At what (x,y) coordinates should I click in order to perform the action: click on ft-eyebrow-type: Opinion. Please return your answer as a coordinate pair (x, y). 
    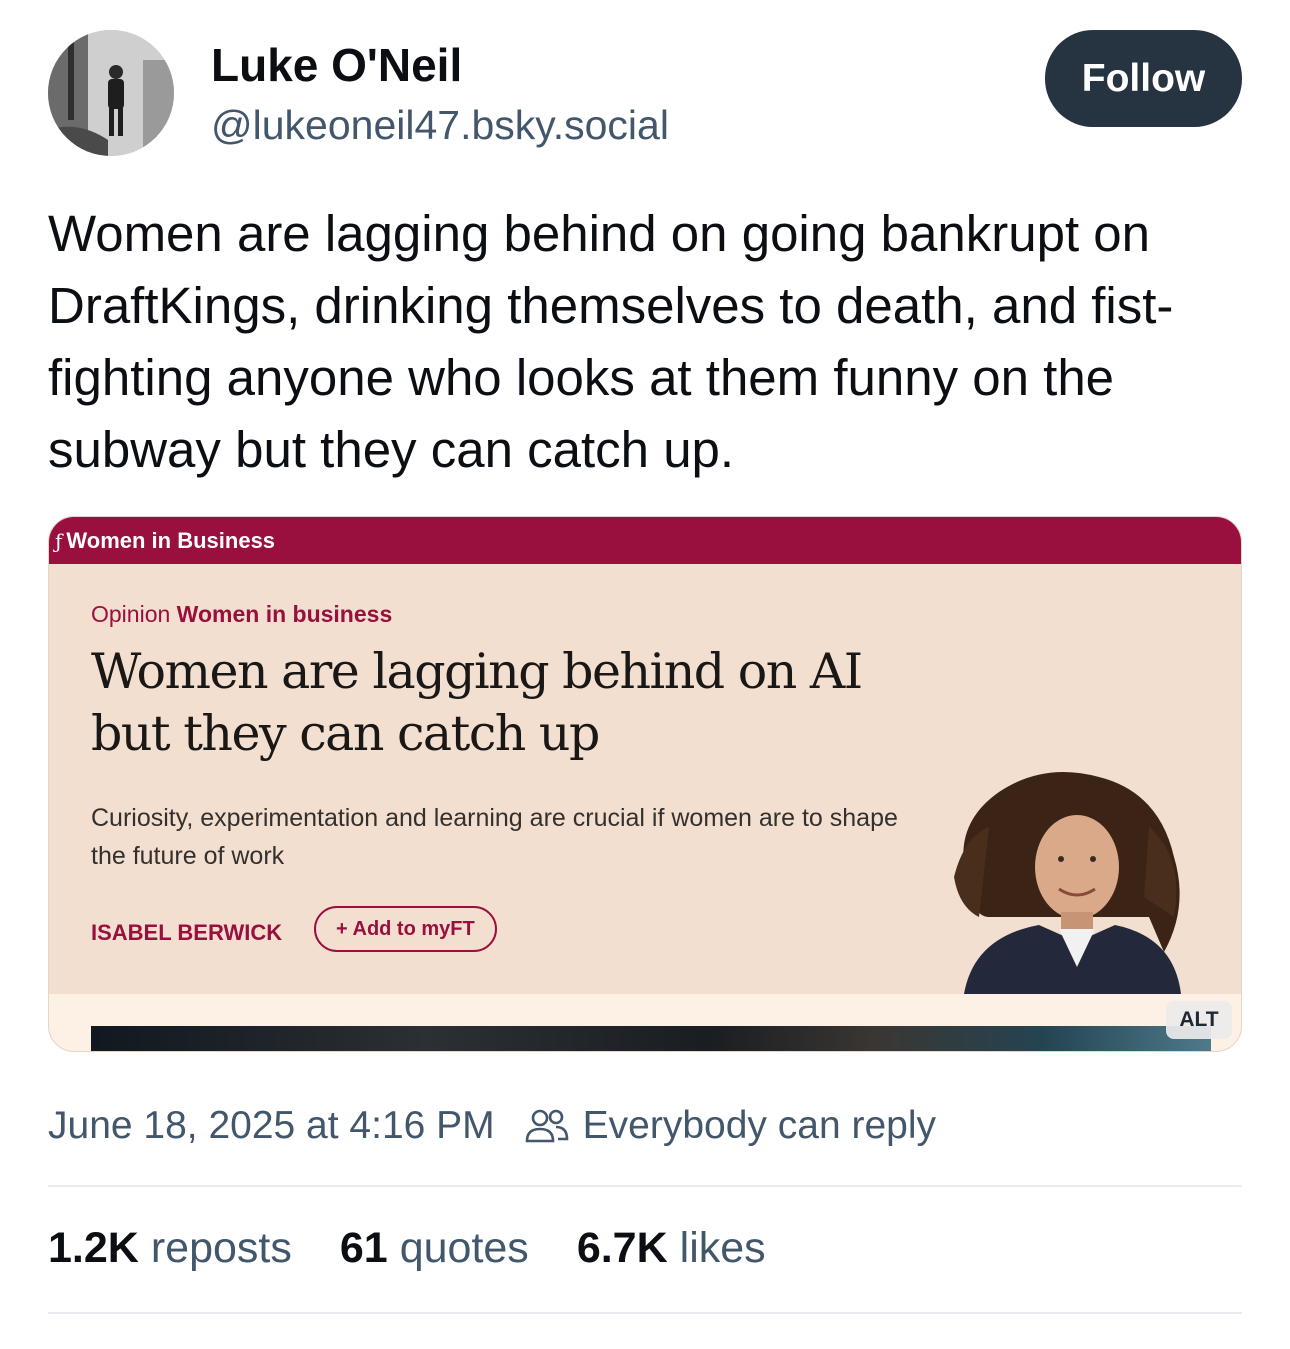
    Looking at the image, I should click on (131, 614).